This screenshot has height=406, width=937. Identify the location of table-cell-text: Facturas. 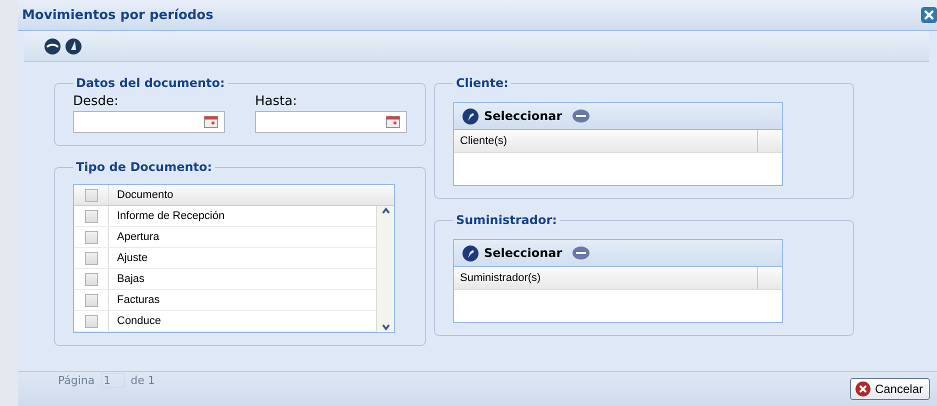
(138, 300).